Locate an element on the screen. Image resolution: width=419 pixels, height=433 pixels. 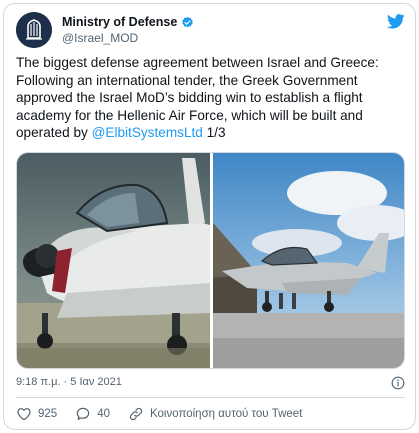
twitter-bird-icon is located at coordinates (396, 21).